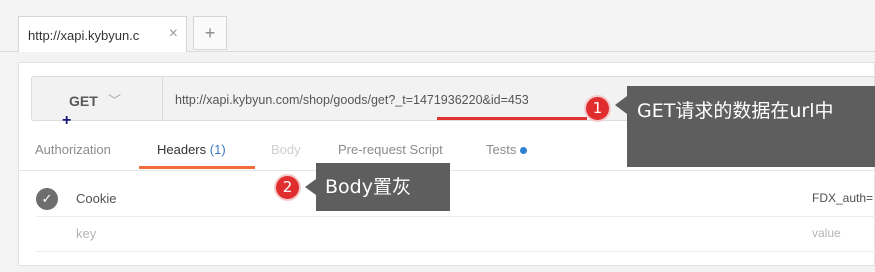  Describe the element at coordinates (182, 149) in the screenshot. I see `tab-headers-label: Headers` at that location.